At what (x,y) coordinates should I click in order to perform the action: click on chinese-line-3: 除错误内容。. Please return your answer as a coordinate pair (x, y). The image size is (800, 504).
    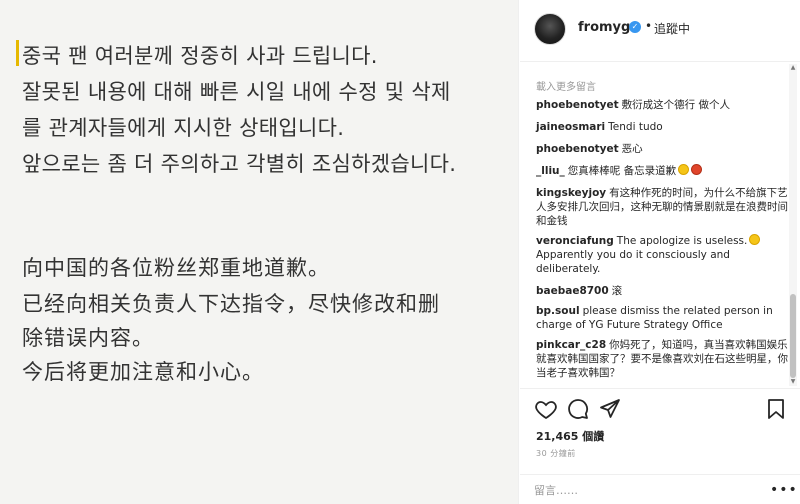
    Looking at the image, I should click on (88, 338).